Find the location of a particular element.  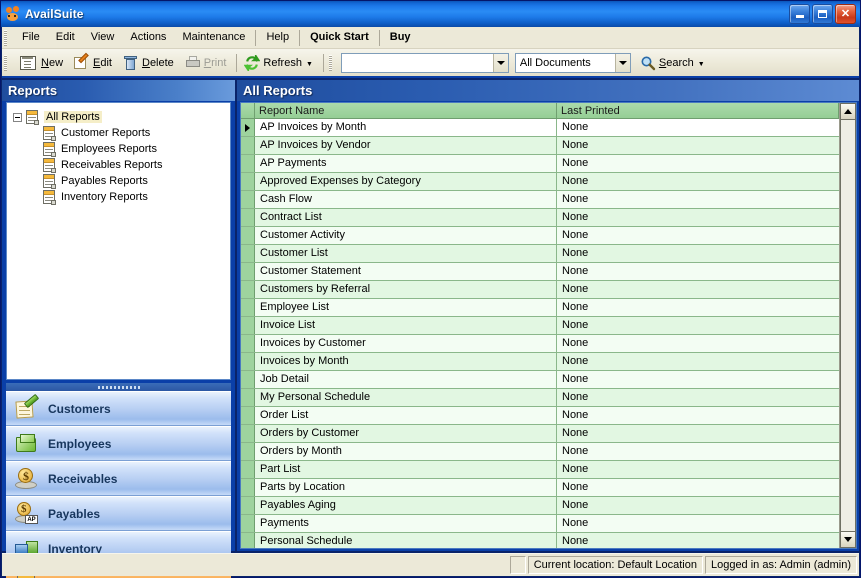

table-row: Contract List None is located at coordinates (540, 218).